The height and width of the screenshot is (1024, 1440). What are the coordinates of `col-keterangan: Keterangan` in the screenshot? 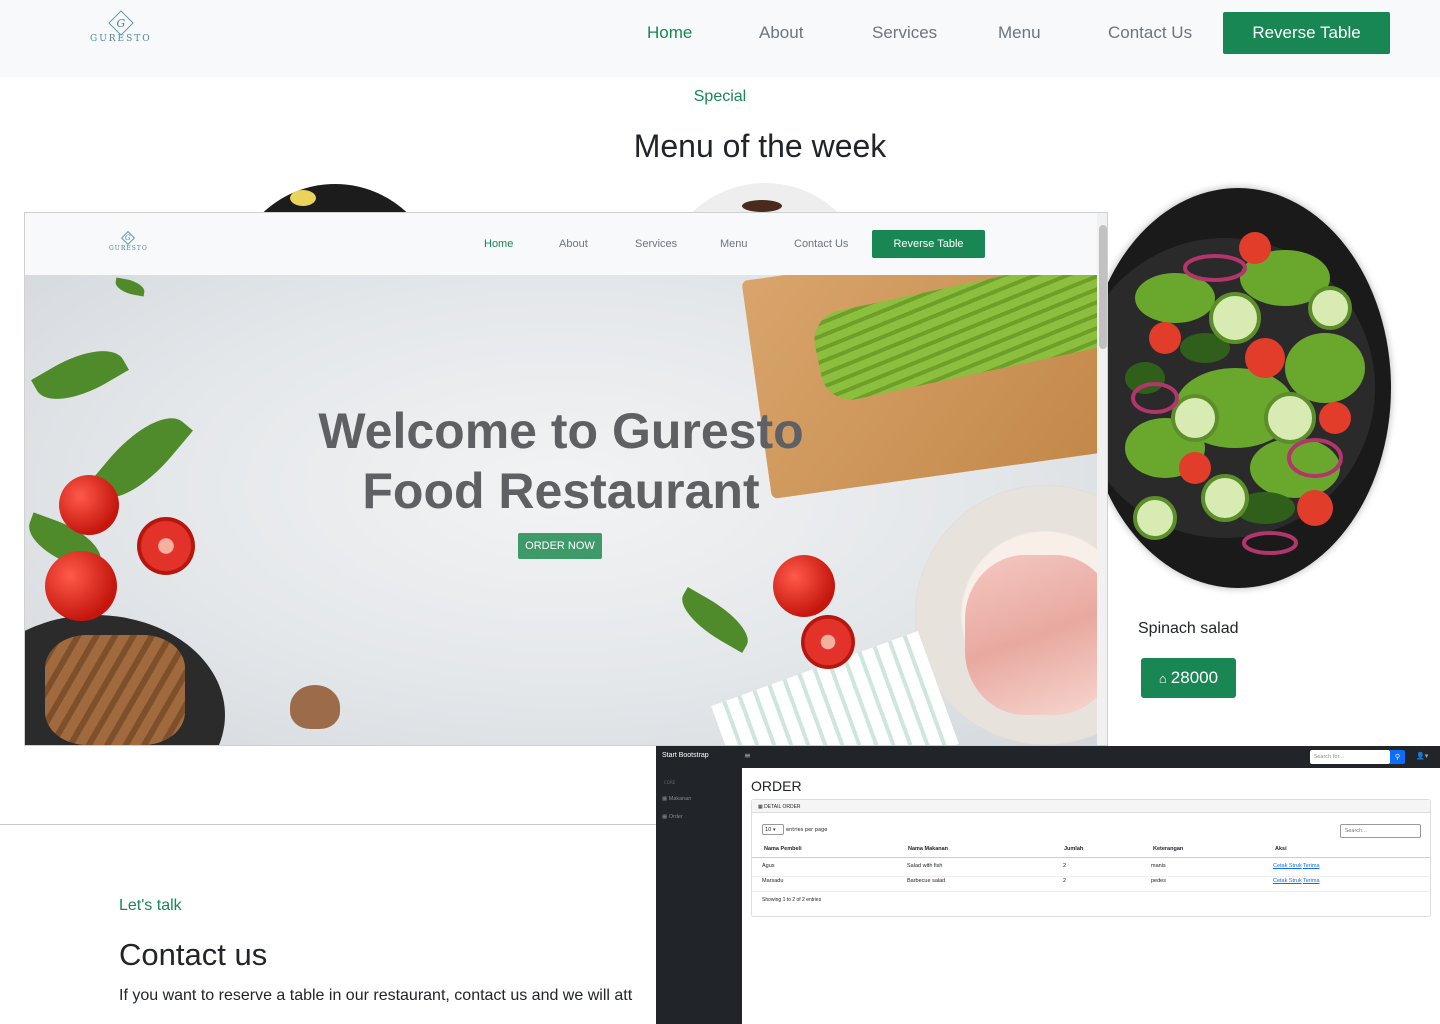 It's located at (1168, 849).